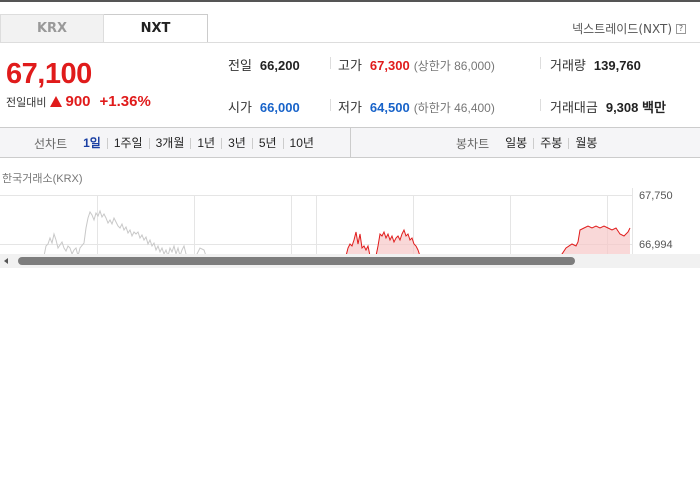 The height and width of the screenshot is (490, 700). Describe the element at coordinates (169, 143) in the screenshot. I see `period-3m: 3개월` at that location.